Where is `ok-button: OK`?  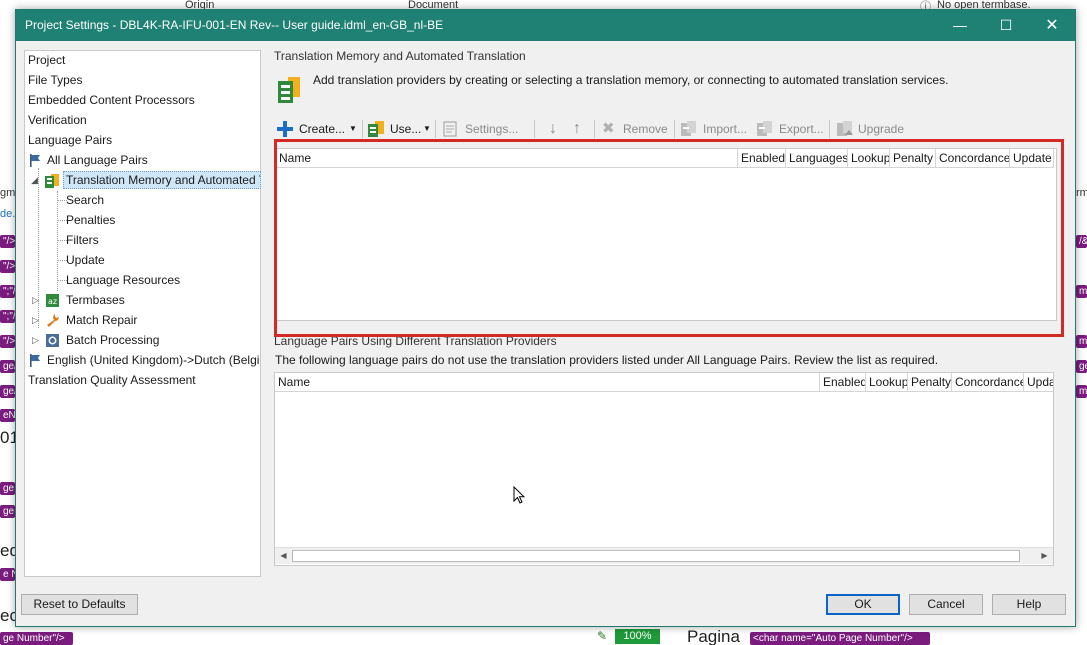 ok-button: OK is located at coordinates (863, 604).